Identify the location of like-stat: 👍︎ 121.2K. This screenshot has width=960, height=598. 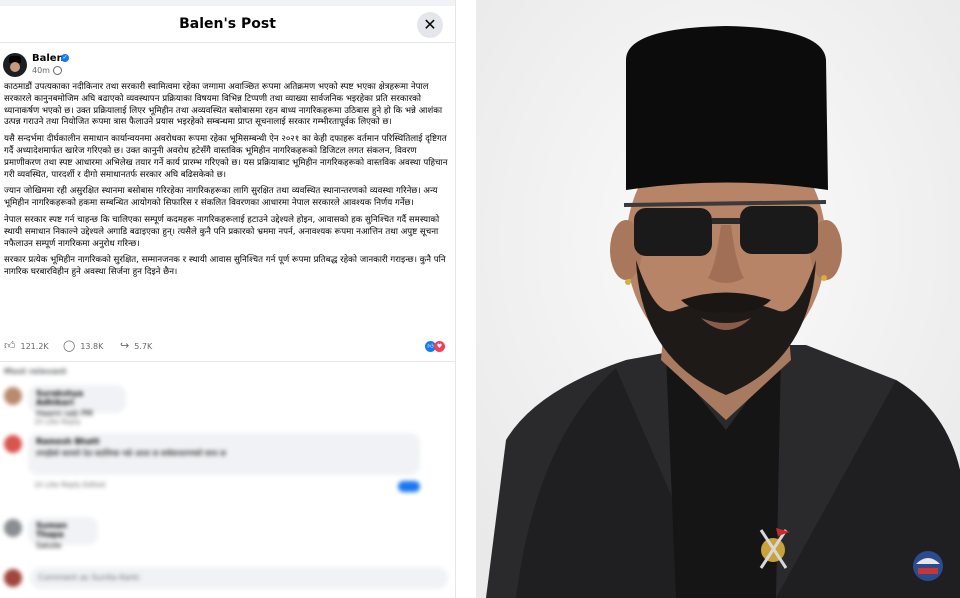
(26, 345).